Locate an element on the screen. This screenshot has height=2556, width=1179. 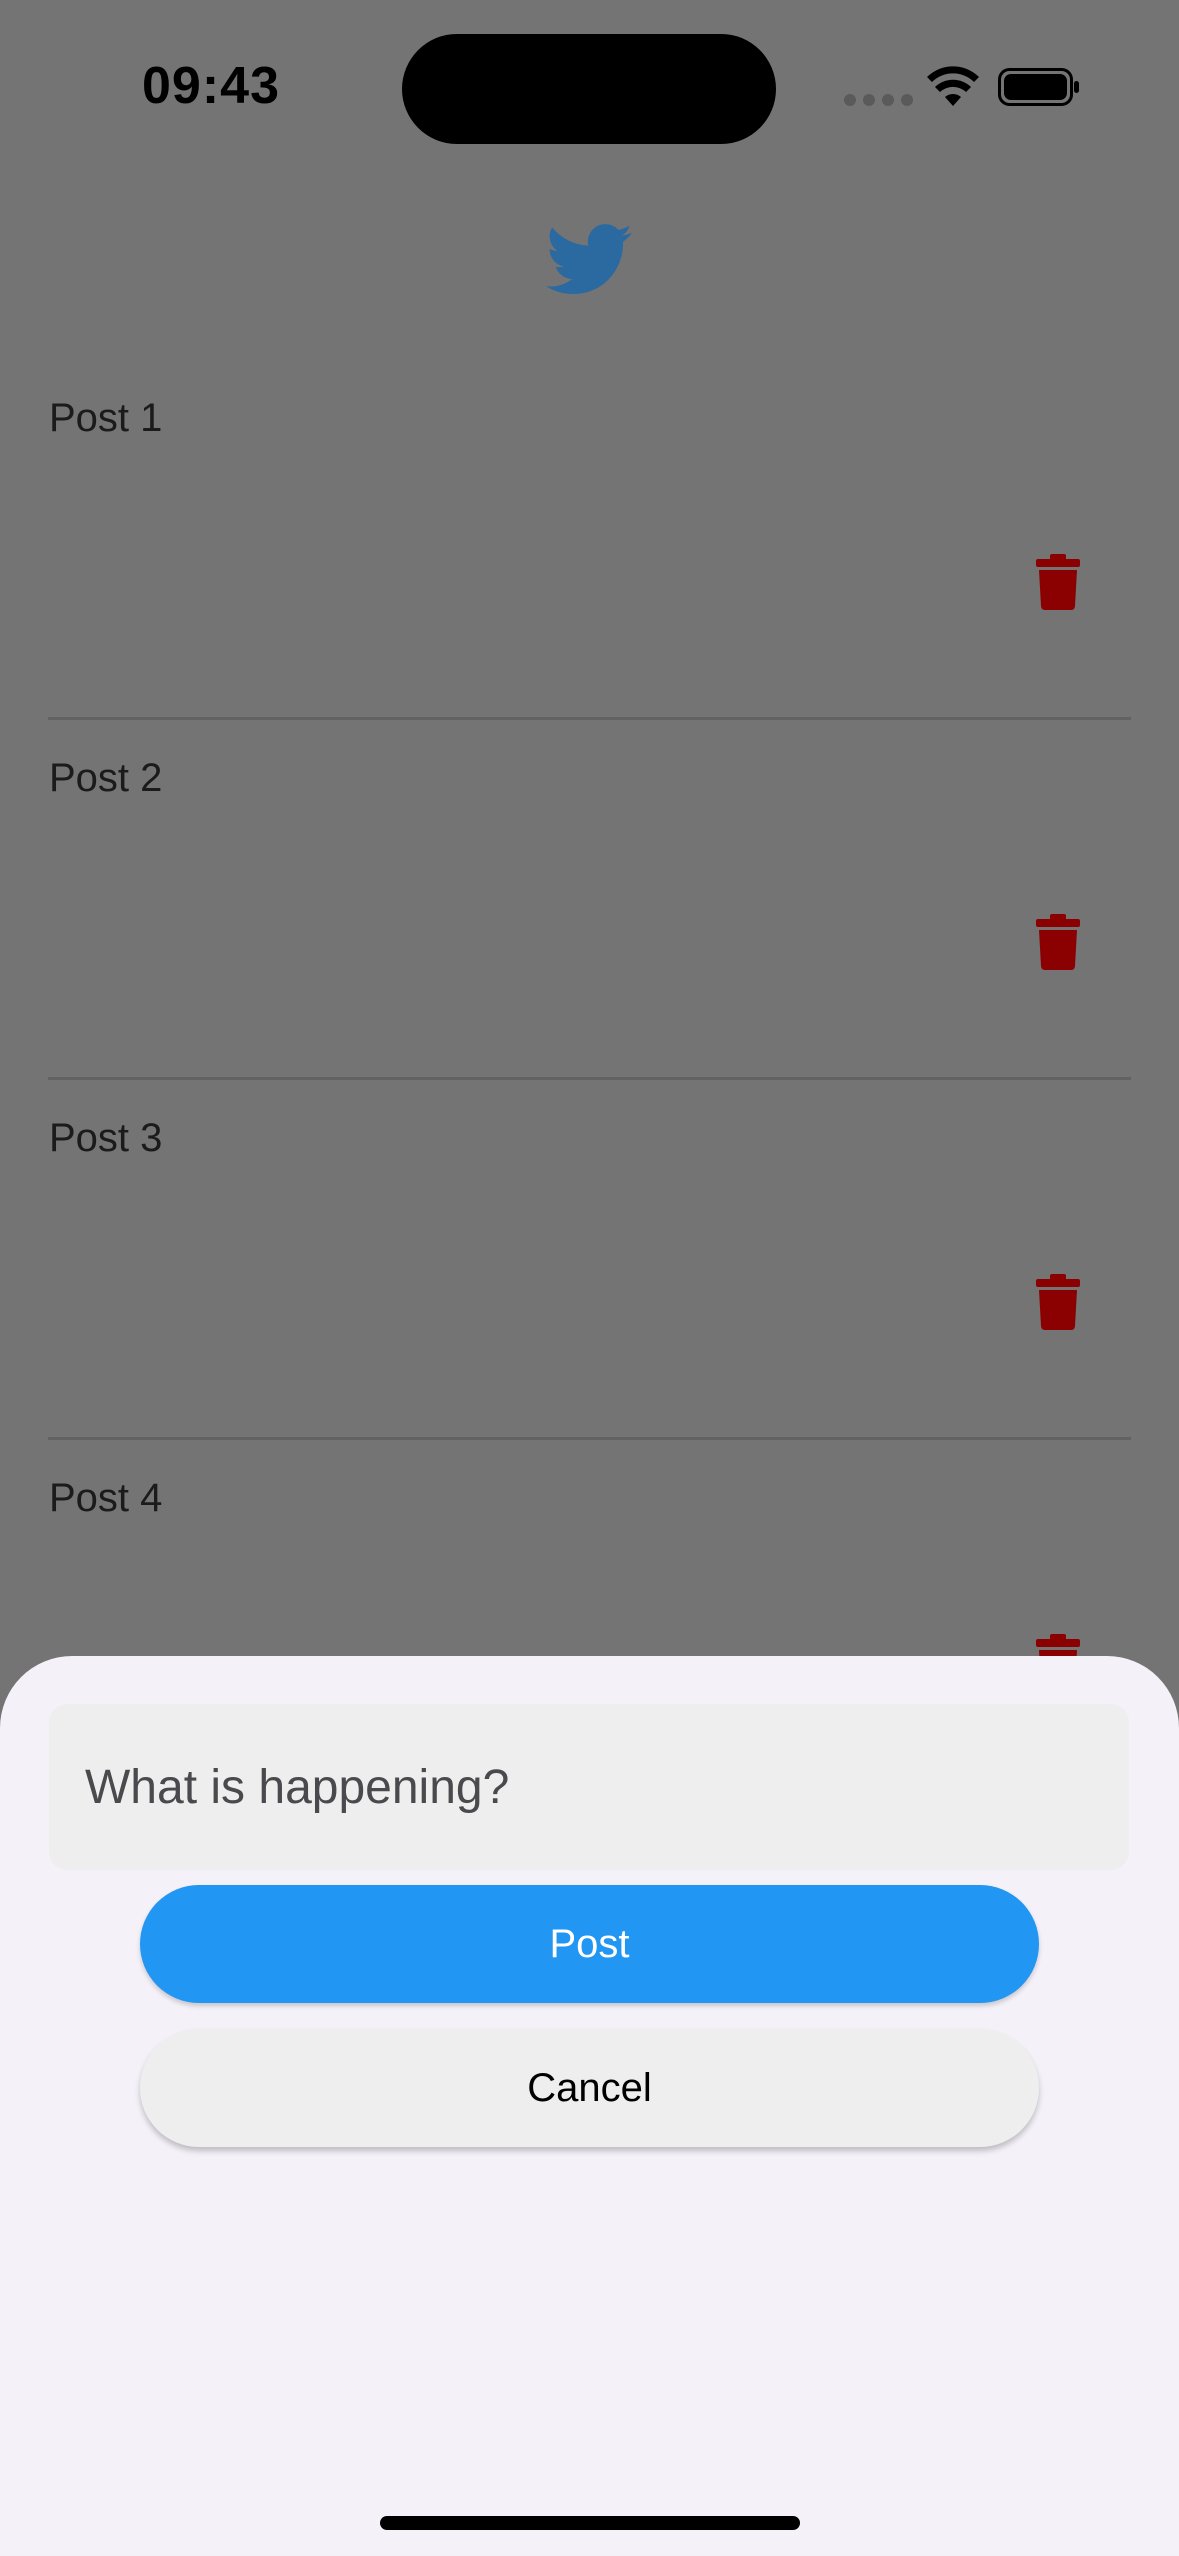
post-title: Post 1 is located at coordinates (106, 418).